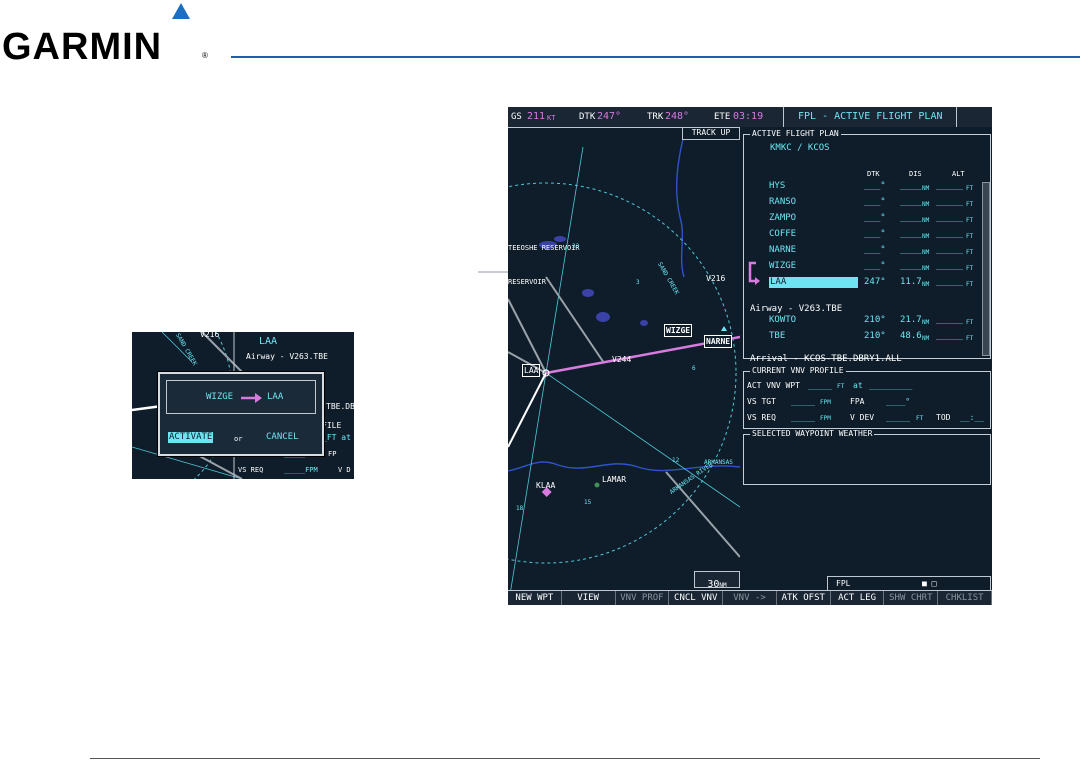  I want to click on waypoint-weather-box: SELECTED WAYPOINT WEATHER, so click(867, 457).